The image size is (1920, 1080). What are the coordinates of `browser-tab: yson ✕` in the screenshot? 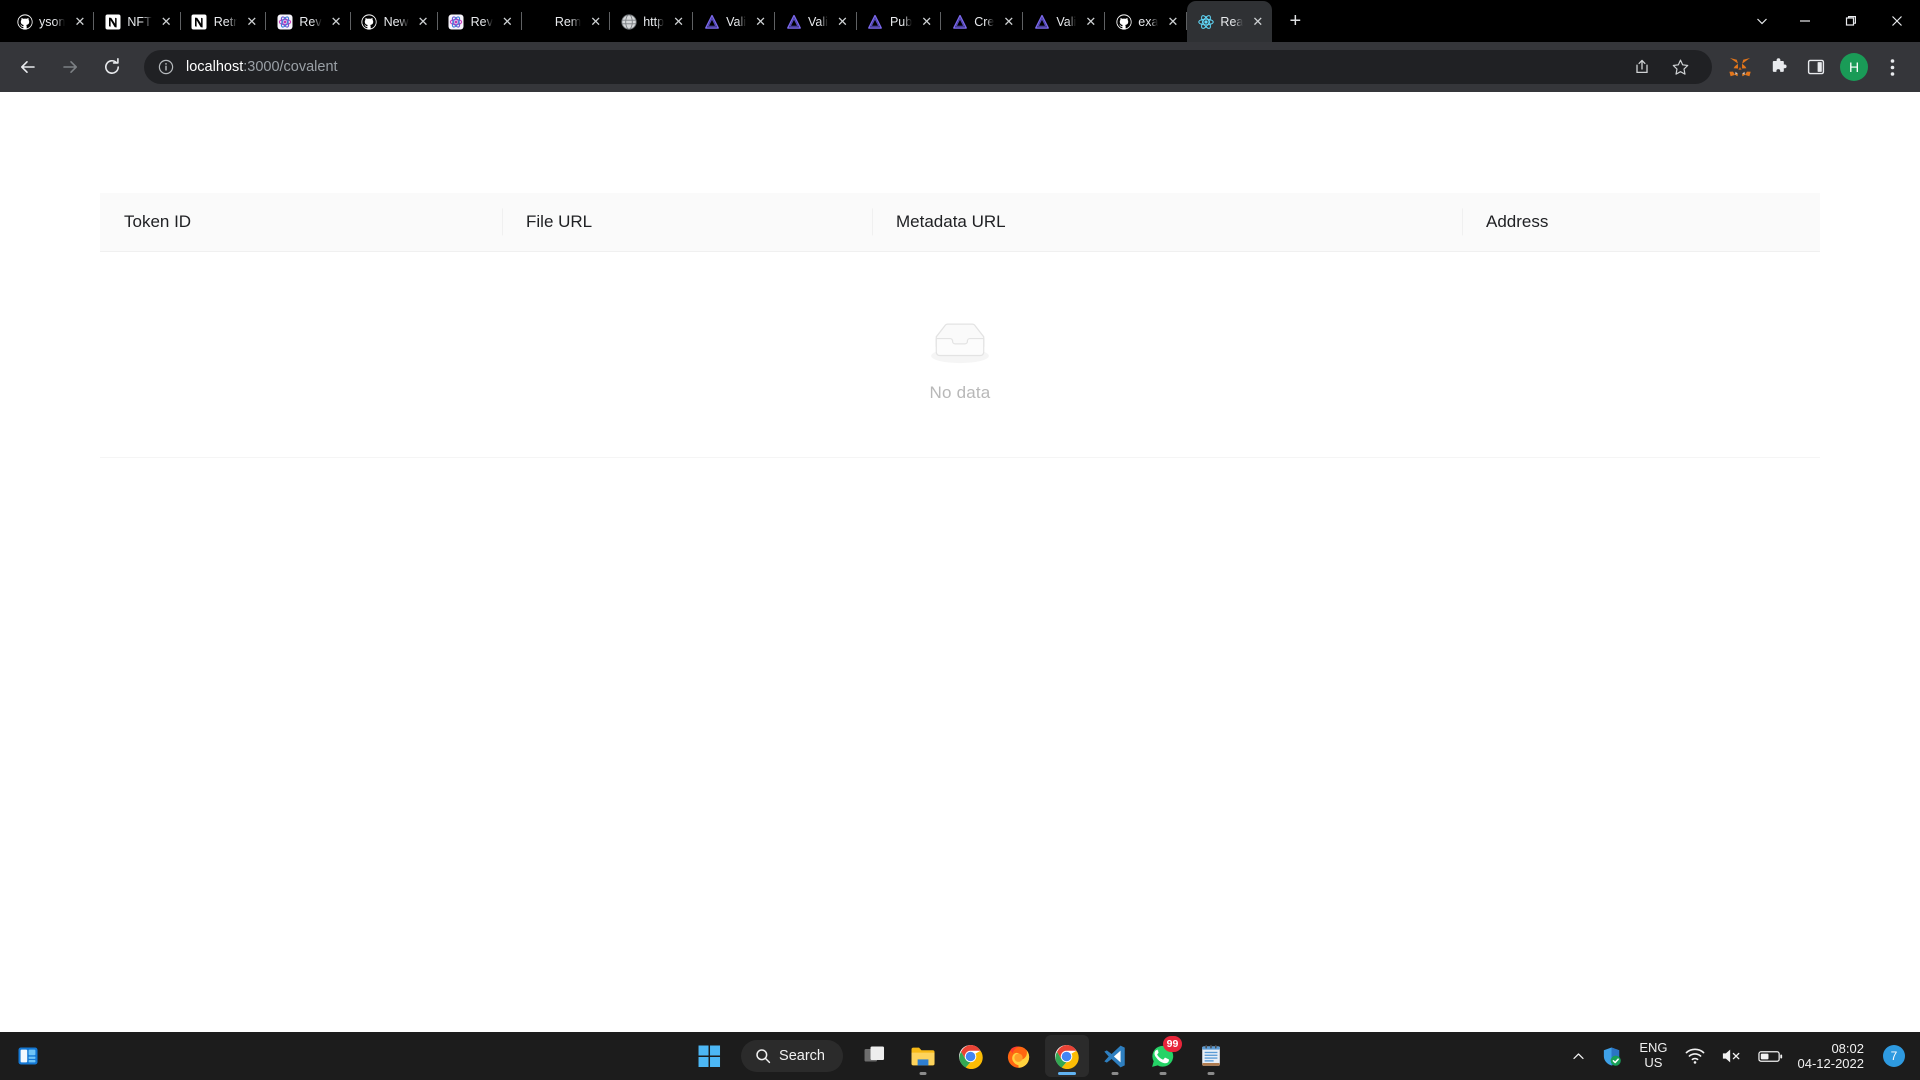 It's located at (50, 21).